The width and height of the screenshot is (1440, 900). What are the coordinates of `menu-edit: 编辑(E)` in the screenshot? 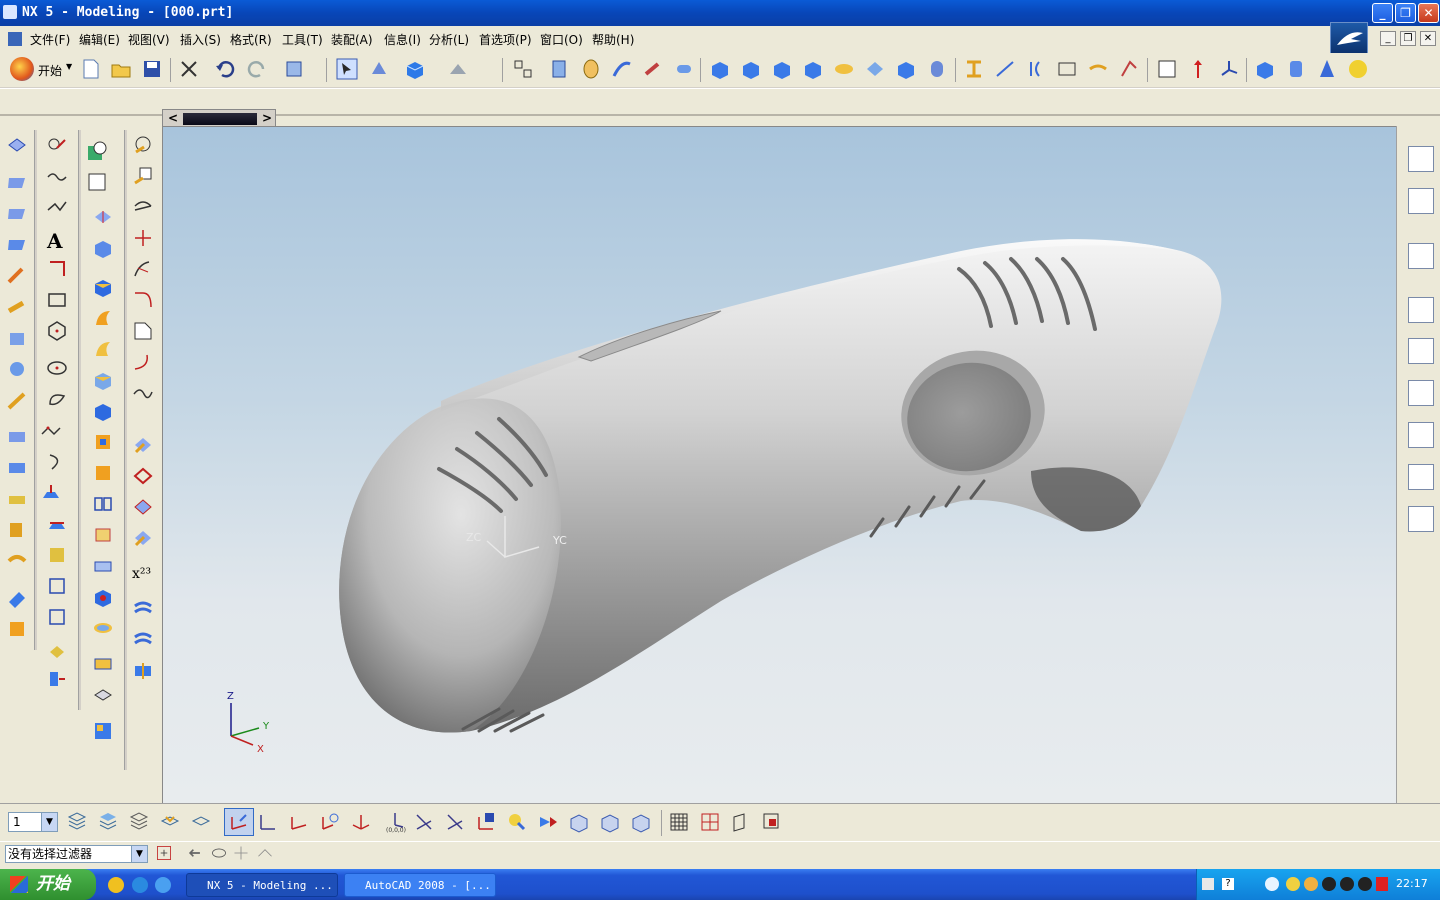 It's located at (99, 39).